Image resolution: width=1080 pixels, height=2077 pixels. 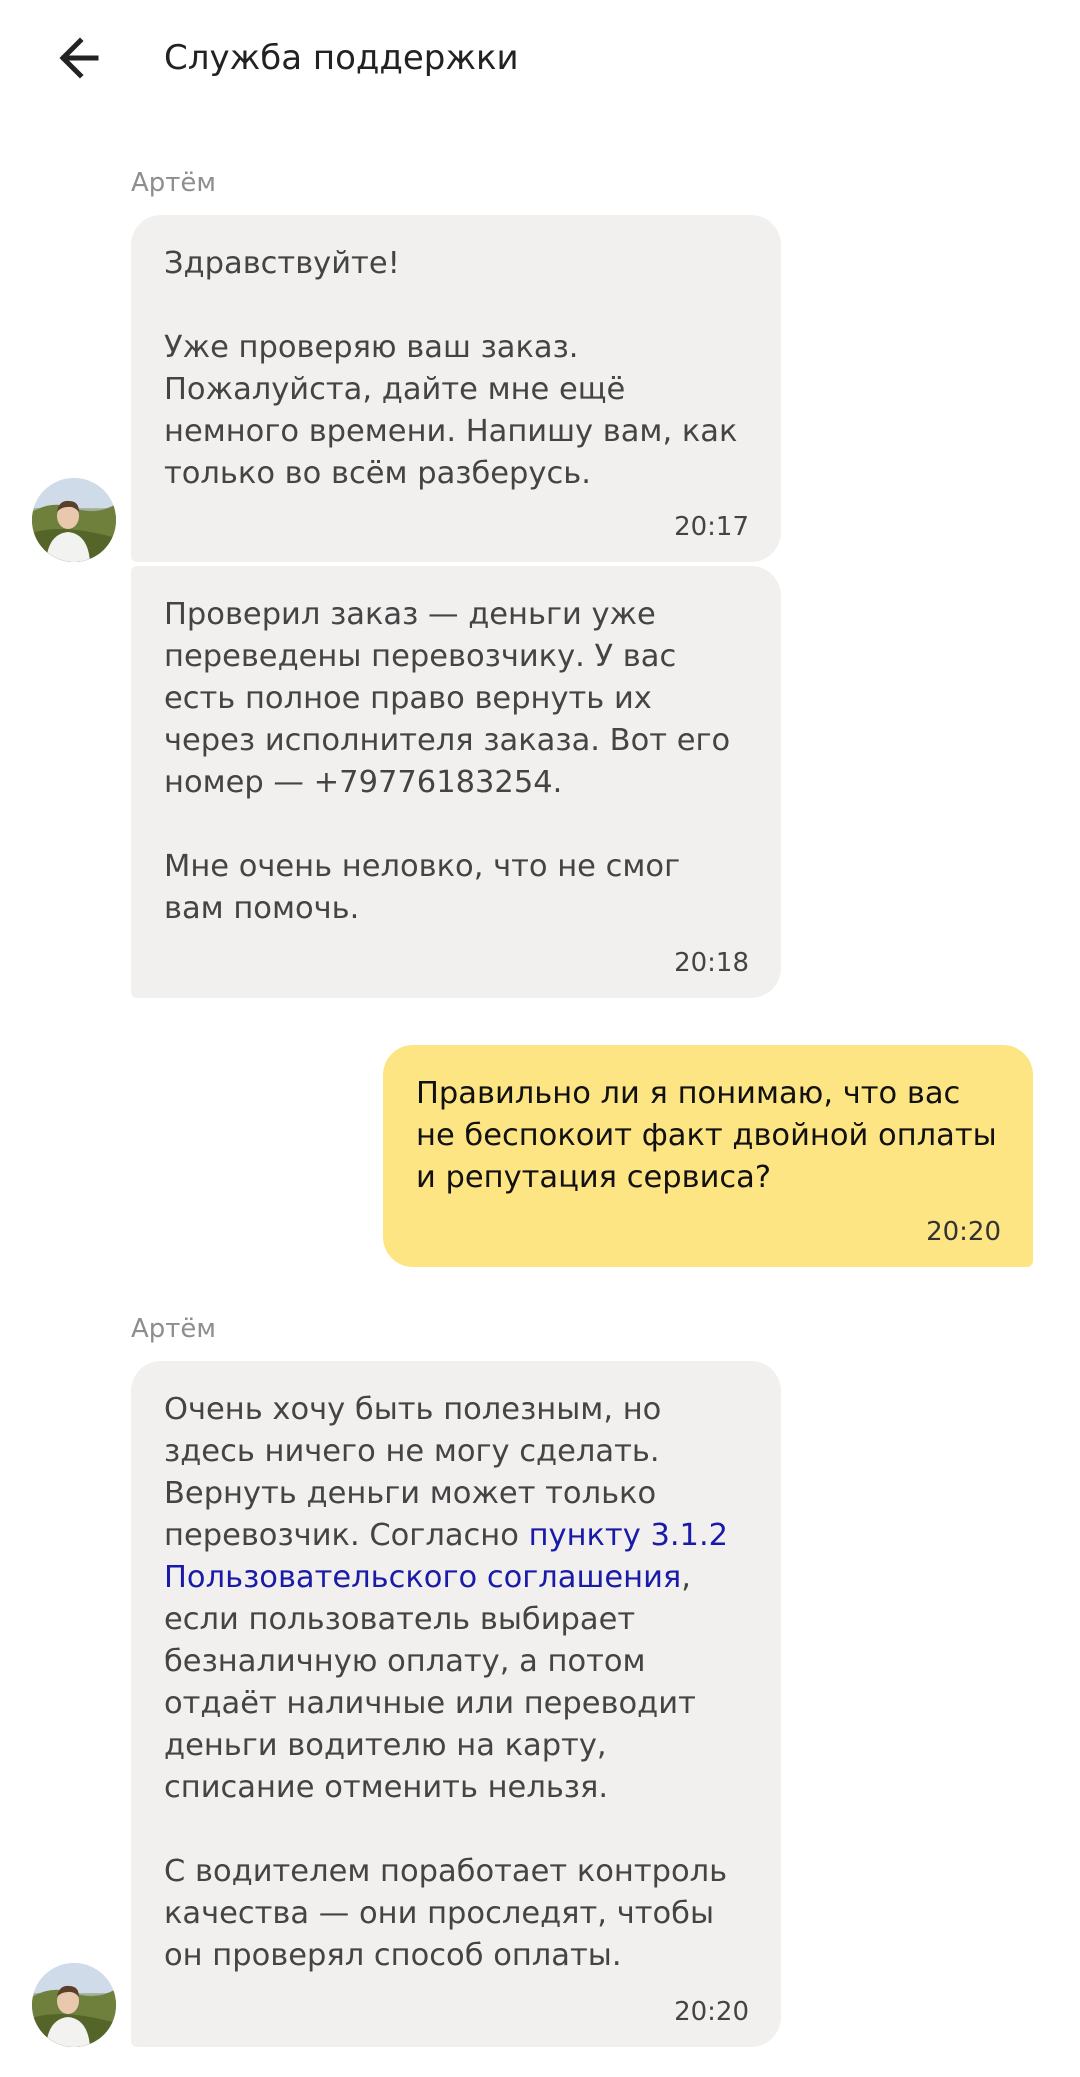 I want to click on app-header: Служба поддержки, so click(x=540, y=60).